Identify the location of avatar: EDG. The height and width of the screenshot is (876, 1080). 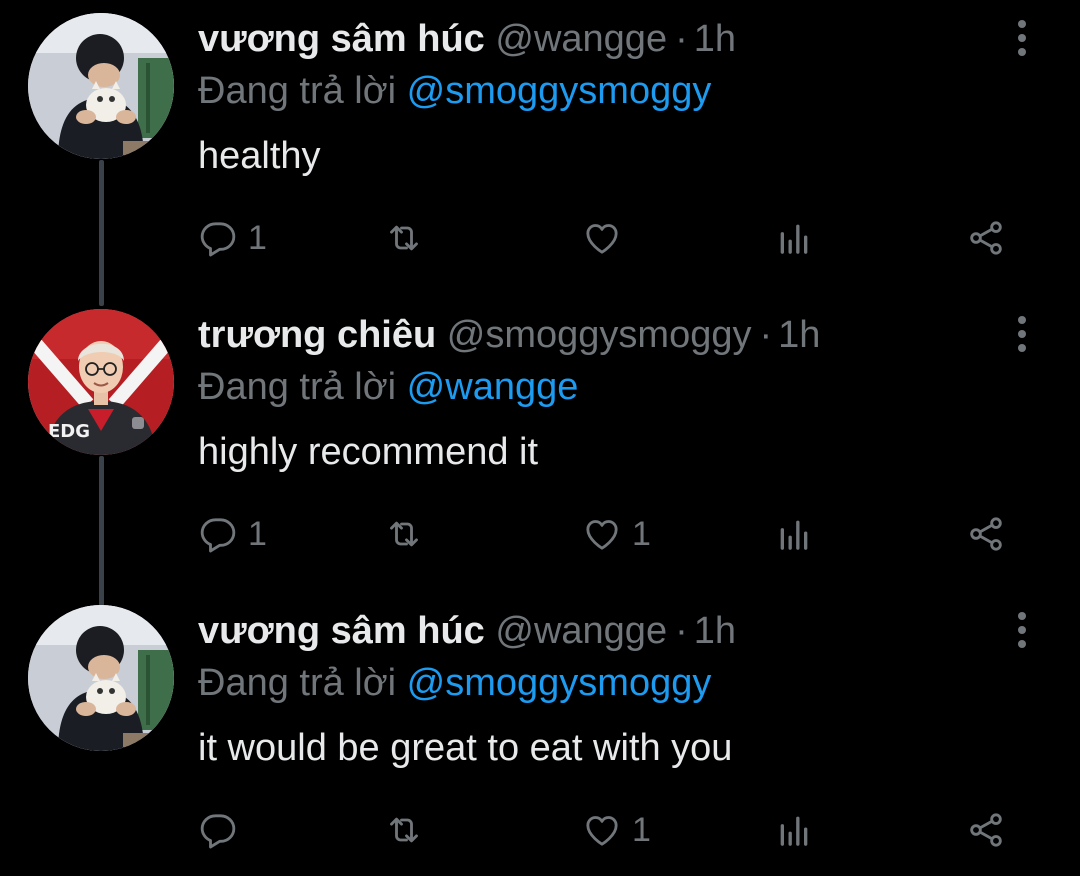
(101, 382).